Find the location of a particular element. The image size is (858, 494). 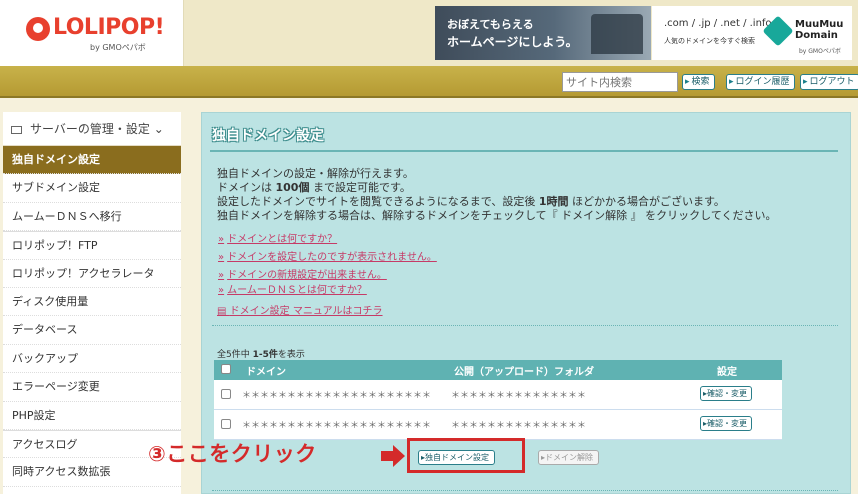

column-header-folder: 公開（アップロード）フォルダ is located at coordinates (524, 372).